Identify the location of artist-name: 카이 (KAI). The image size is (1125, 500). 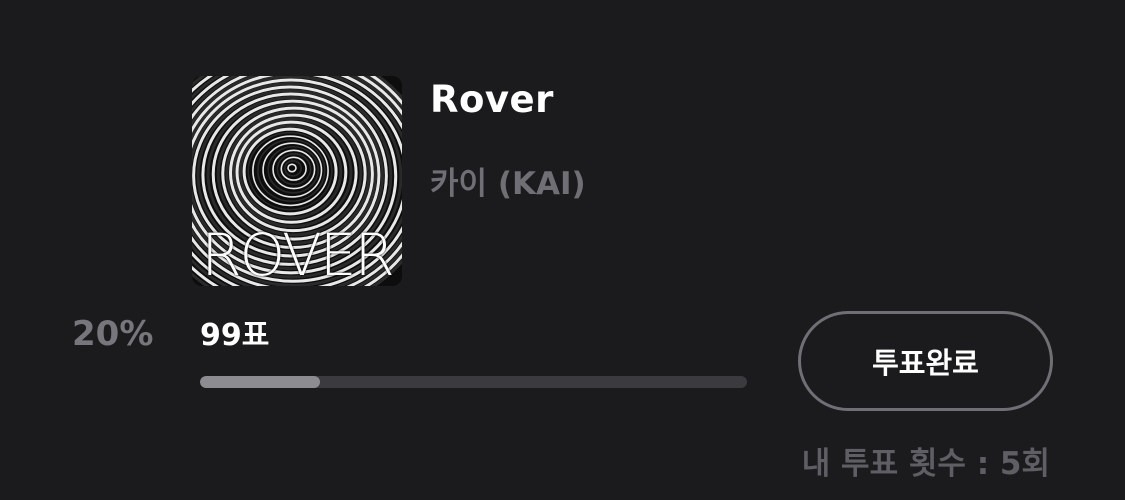
(508, 184).